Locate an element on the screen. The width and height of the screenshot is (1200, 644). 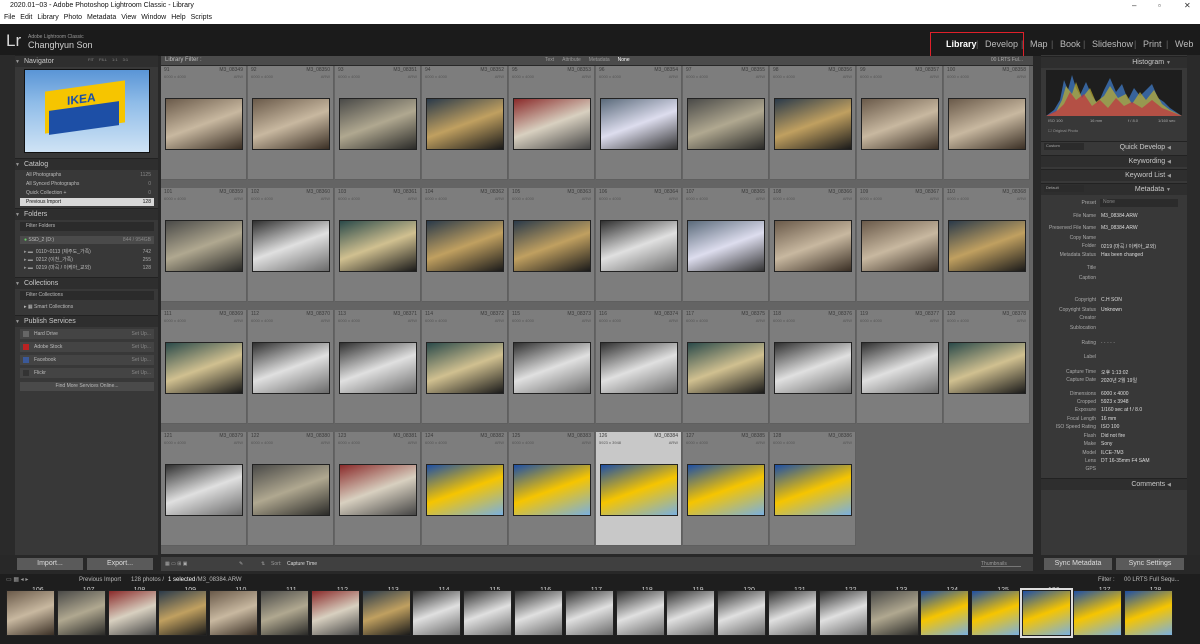
grid-cell: 101 M3_08359 6000 x 4000 ARW is located at coordinates (204, 245).